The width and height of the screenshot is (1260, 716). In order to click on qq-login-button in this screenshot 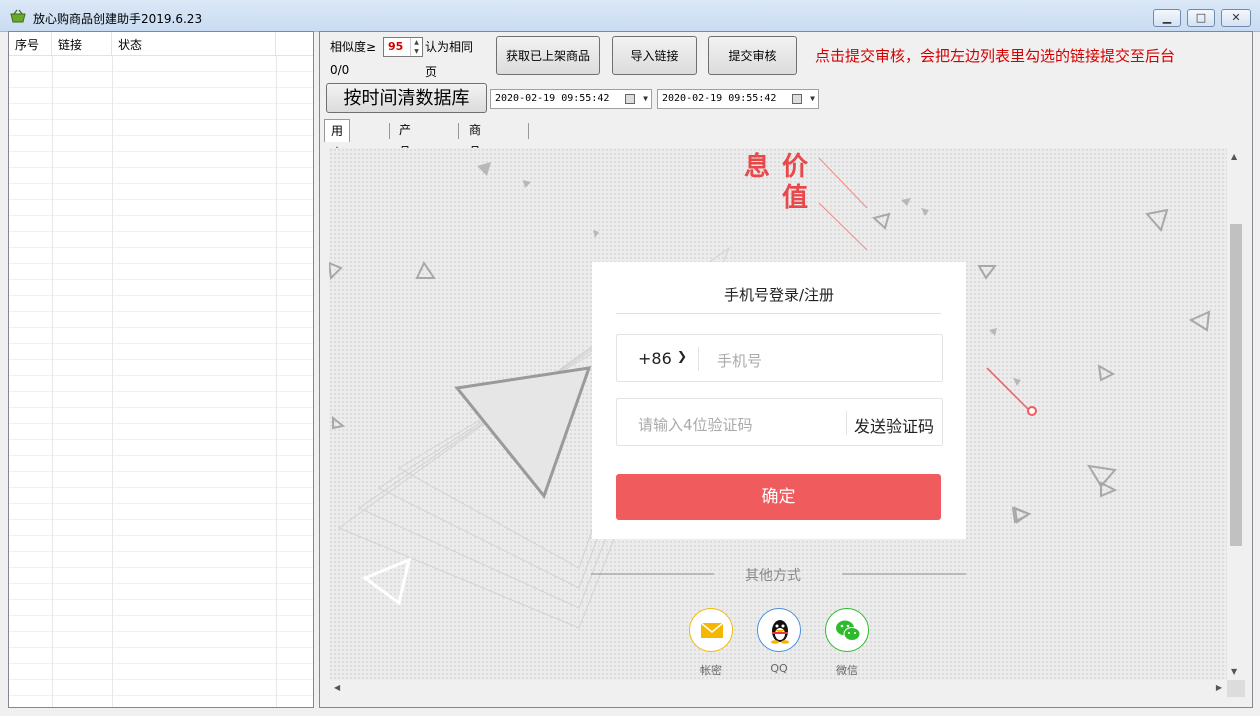, I will do `click(779, 630)`.